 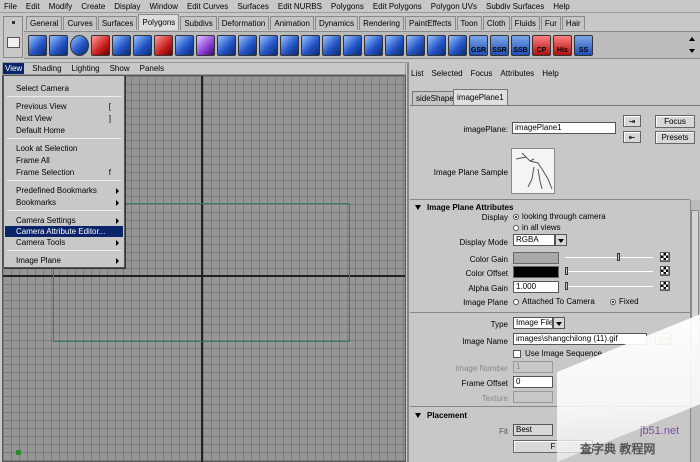 What do you see at coordinates (44, 23) in the screenshot?
I see `shelf-tab-general: General` at bounding box center [44, 23].